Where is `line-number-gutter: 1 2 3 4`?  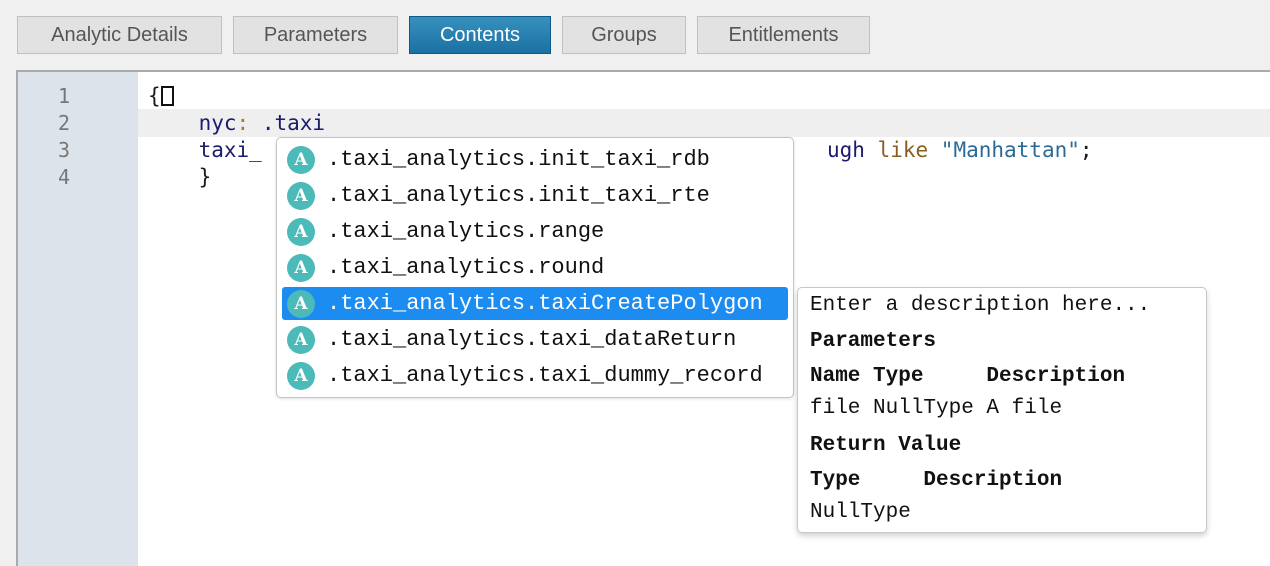 line-number-gutter: 1 2 3 4 is located at coordinates (78, 319).